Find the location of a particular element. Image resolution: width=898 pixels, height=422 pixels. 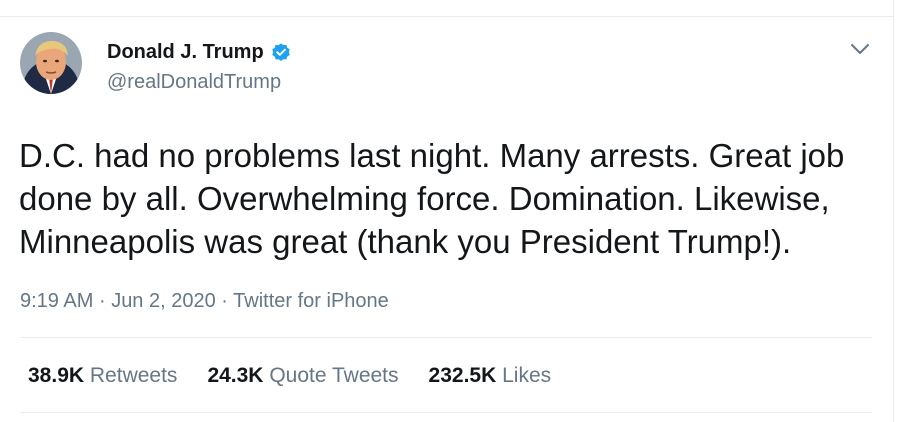

stats-top-divider is located at coordinates (446, 337).